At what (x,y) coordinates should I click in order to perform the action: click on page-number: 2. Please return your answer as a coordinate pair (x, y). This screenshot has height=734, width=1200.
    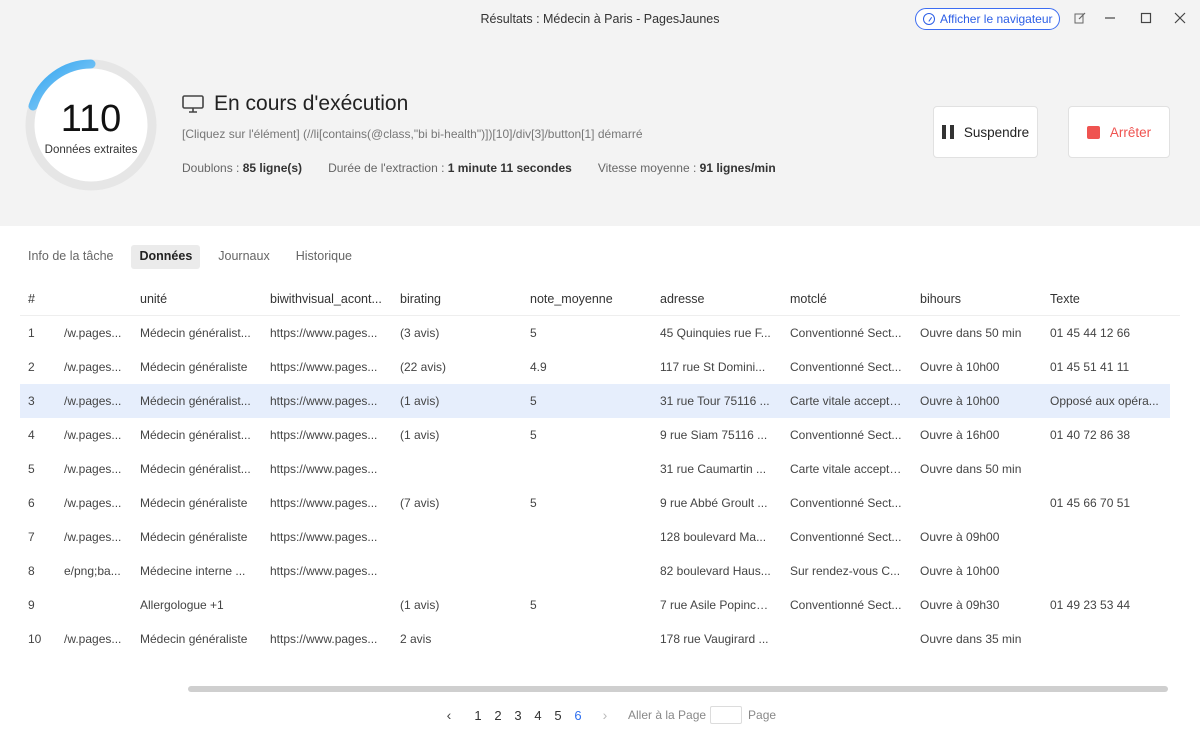
    Looking at the image, I should click on (498, 715).